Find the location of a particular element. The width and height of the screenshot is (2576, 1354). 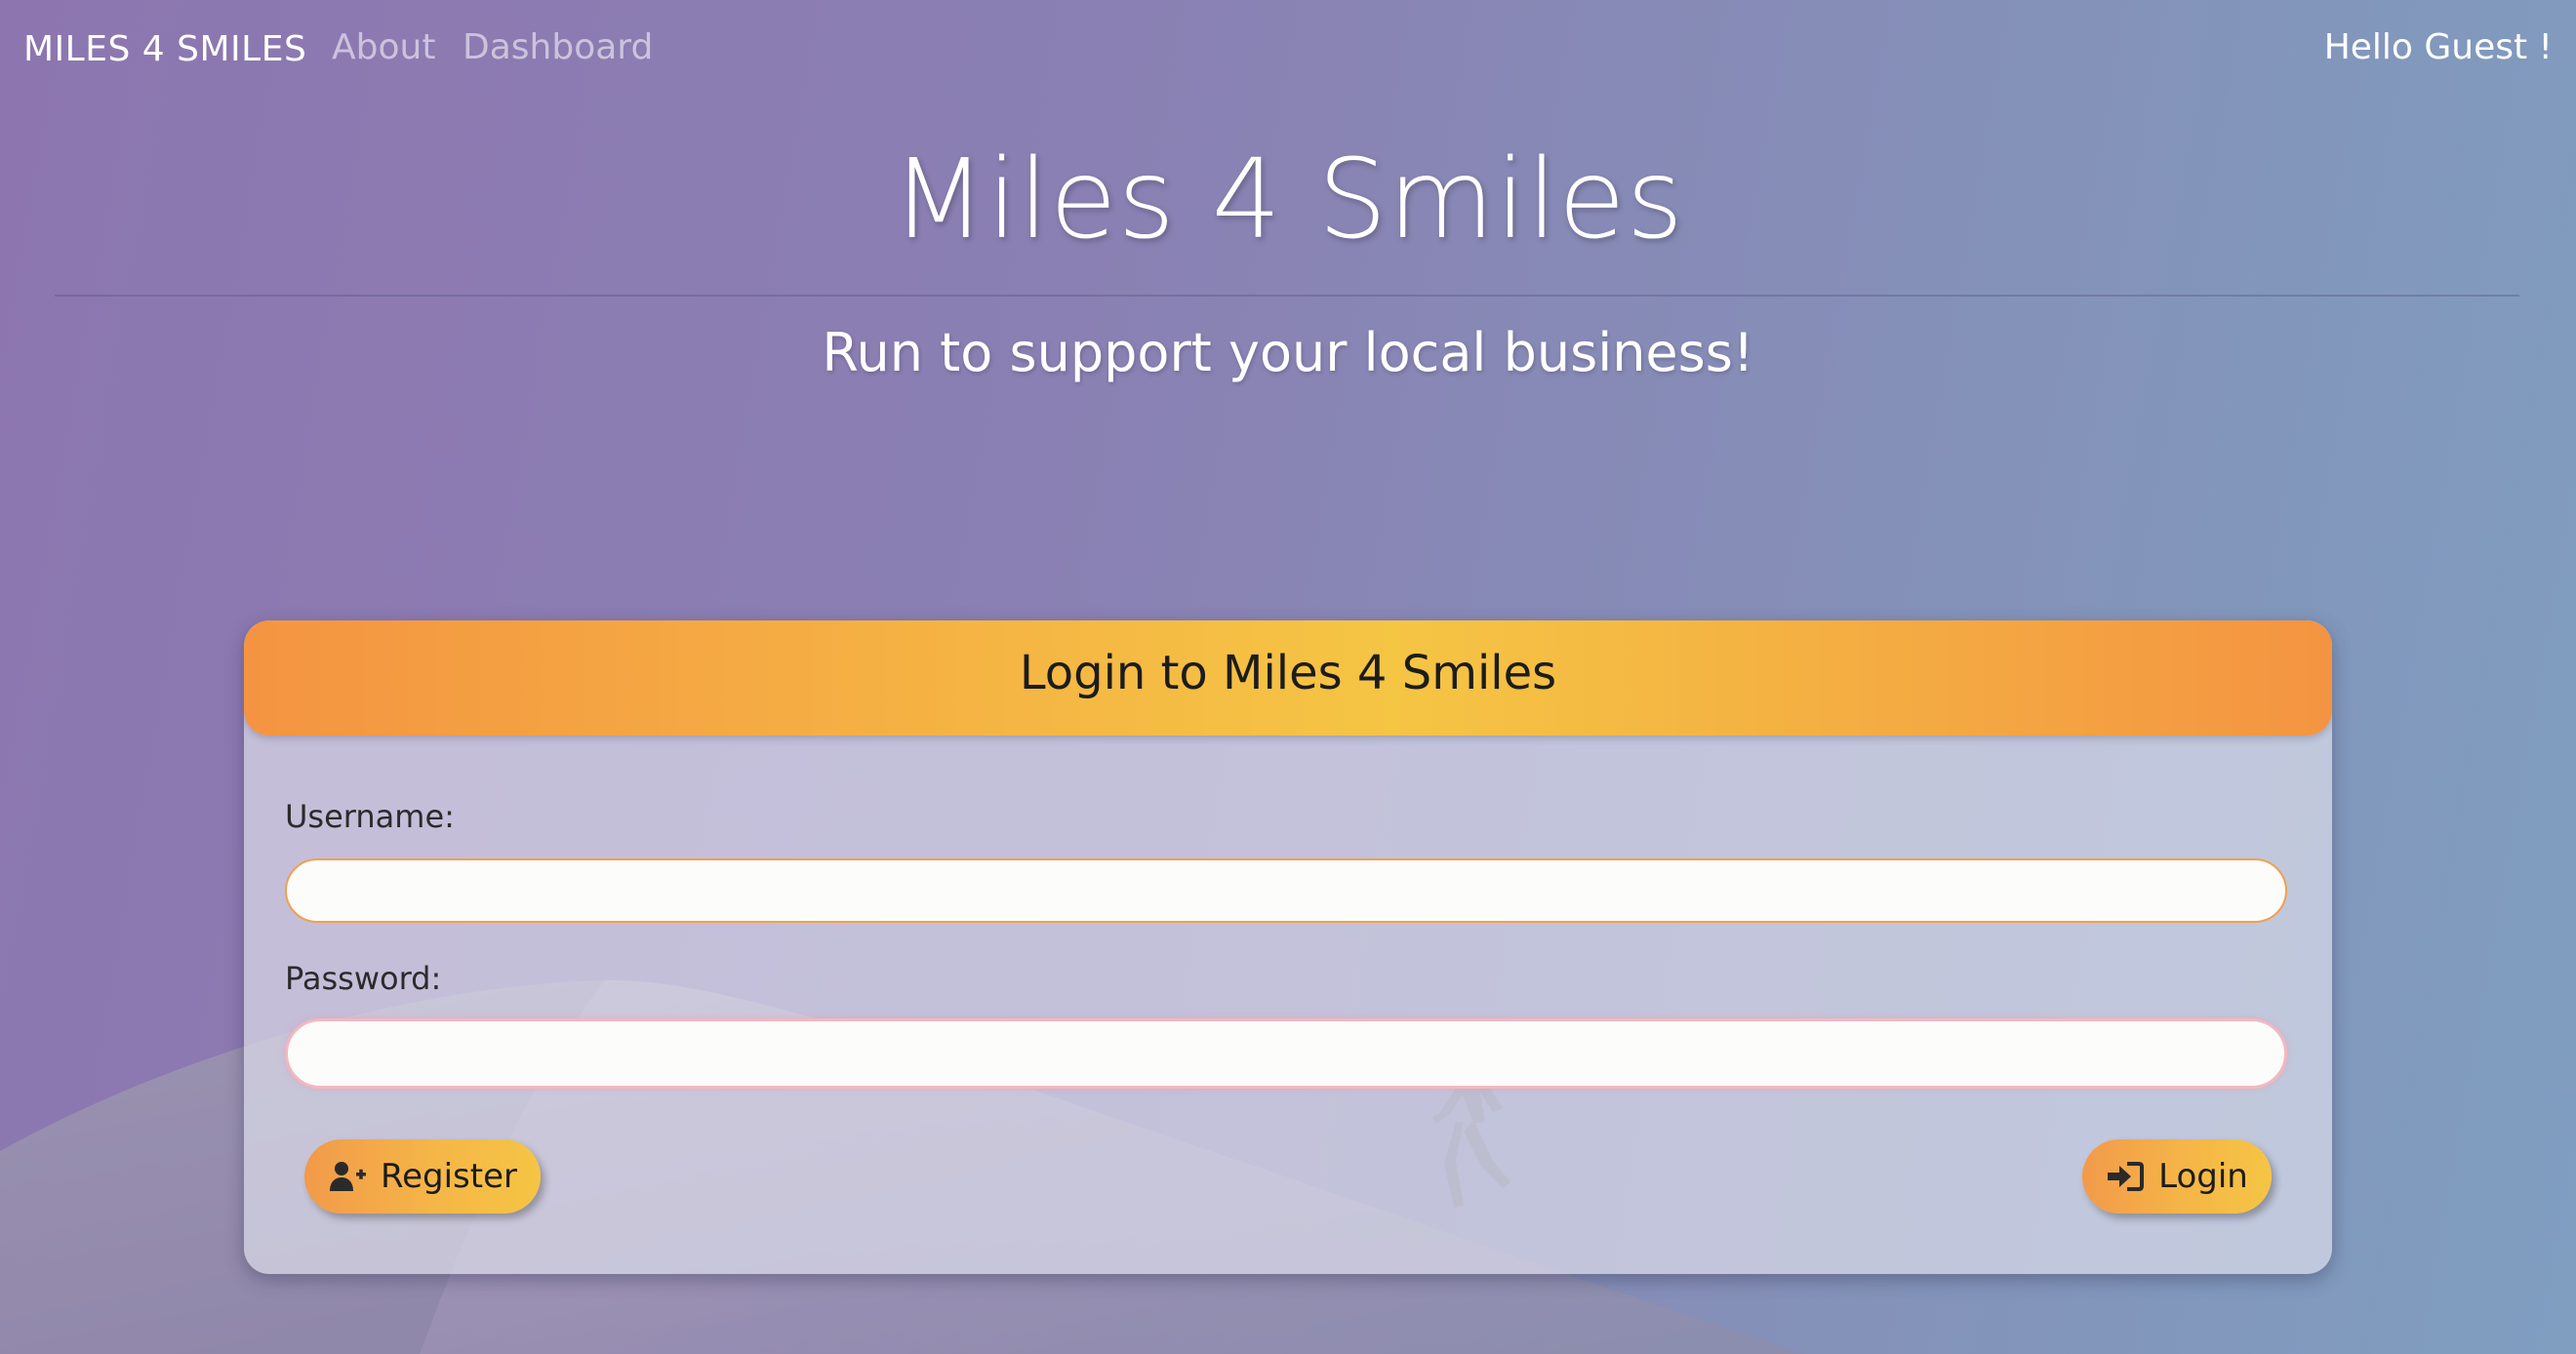

username-input is located at coordinates (1286, 890).